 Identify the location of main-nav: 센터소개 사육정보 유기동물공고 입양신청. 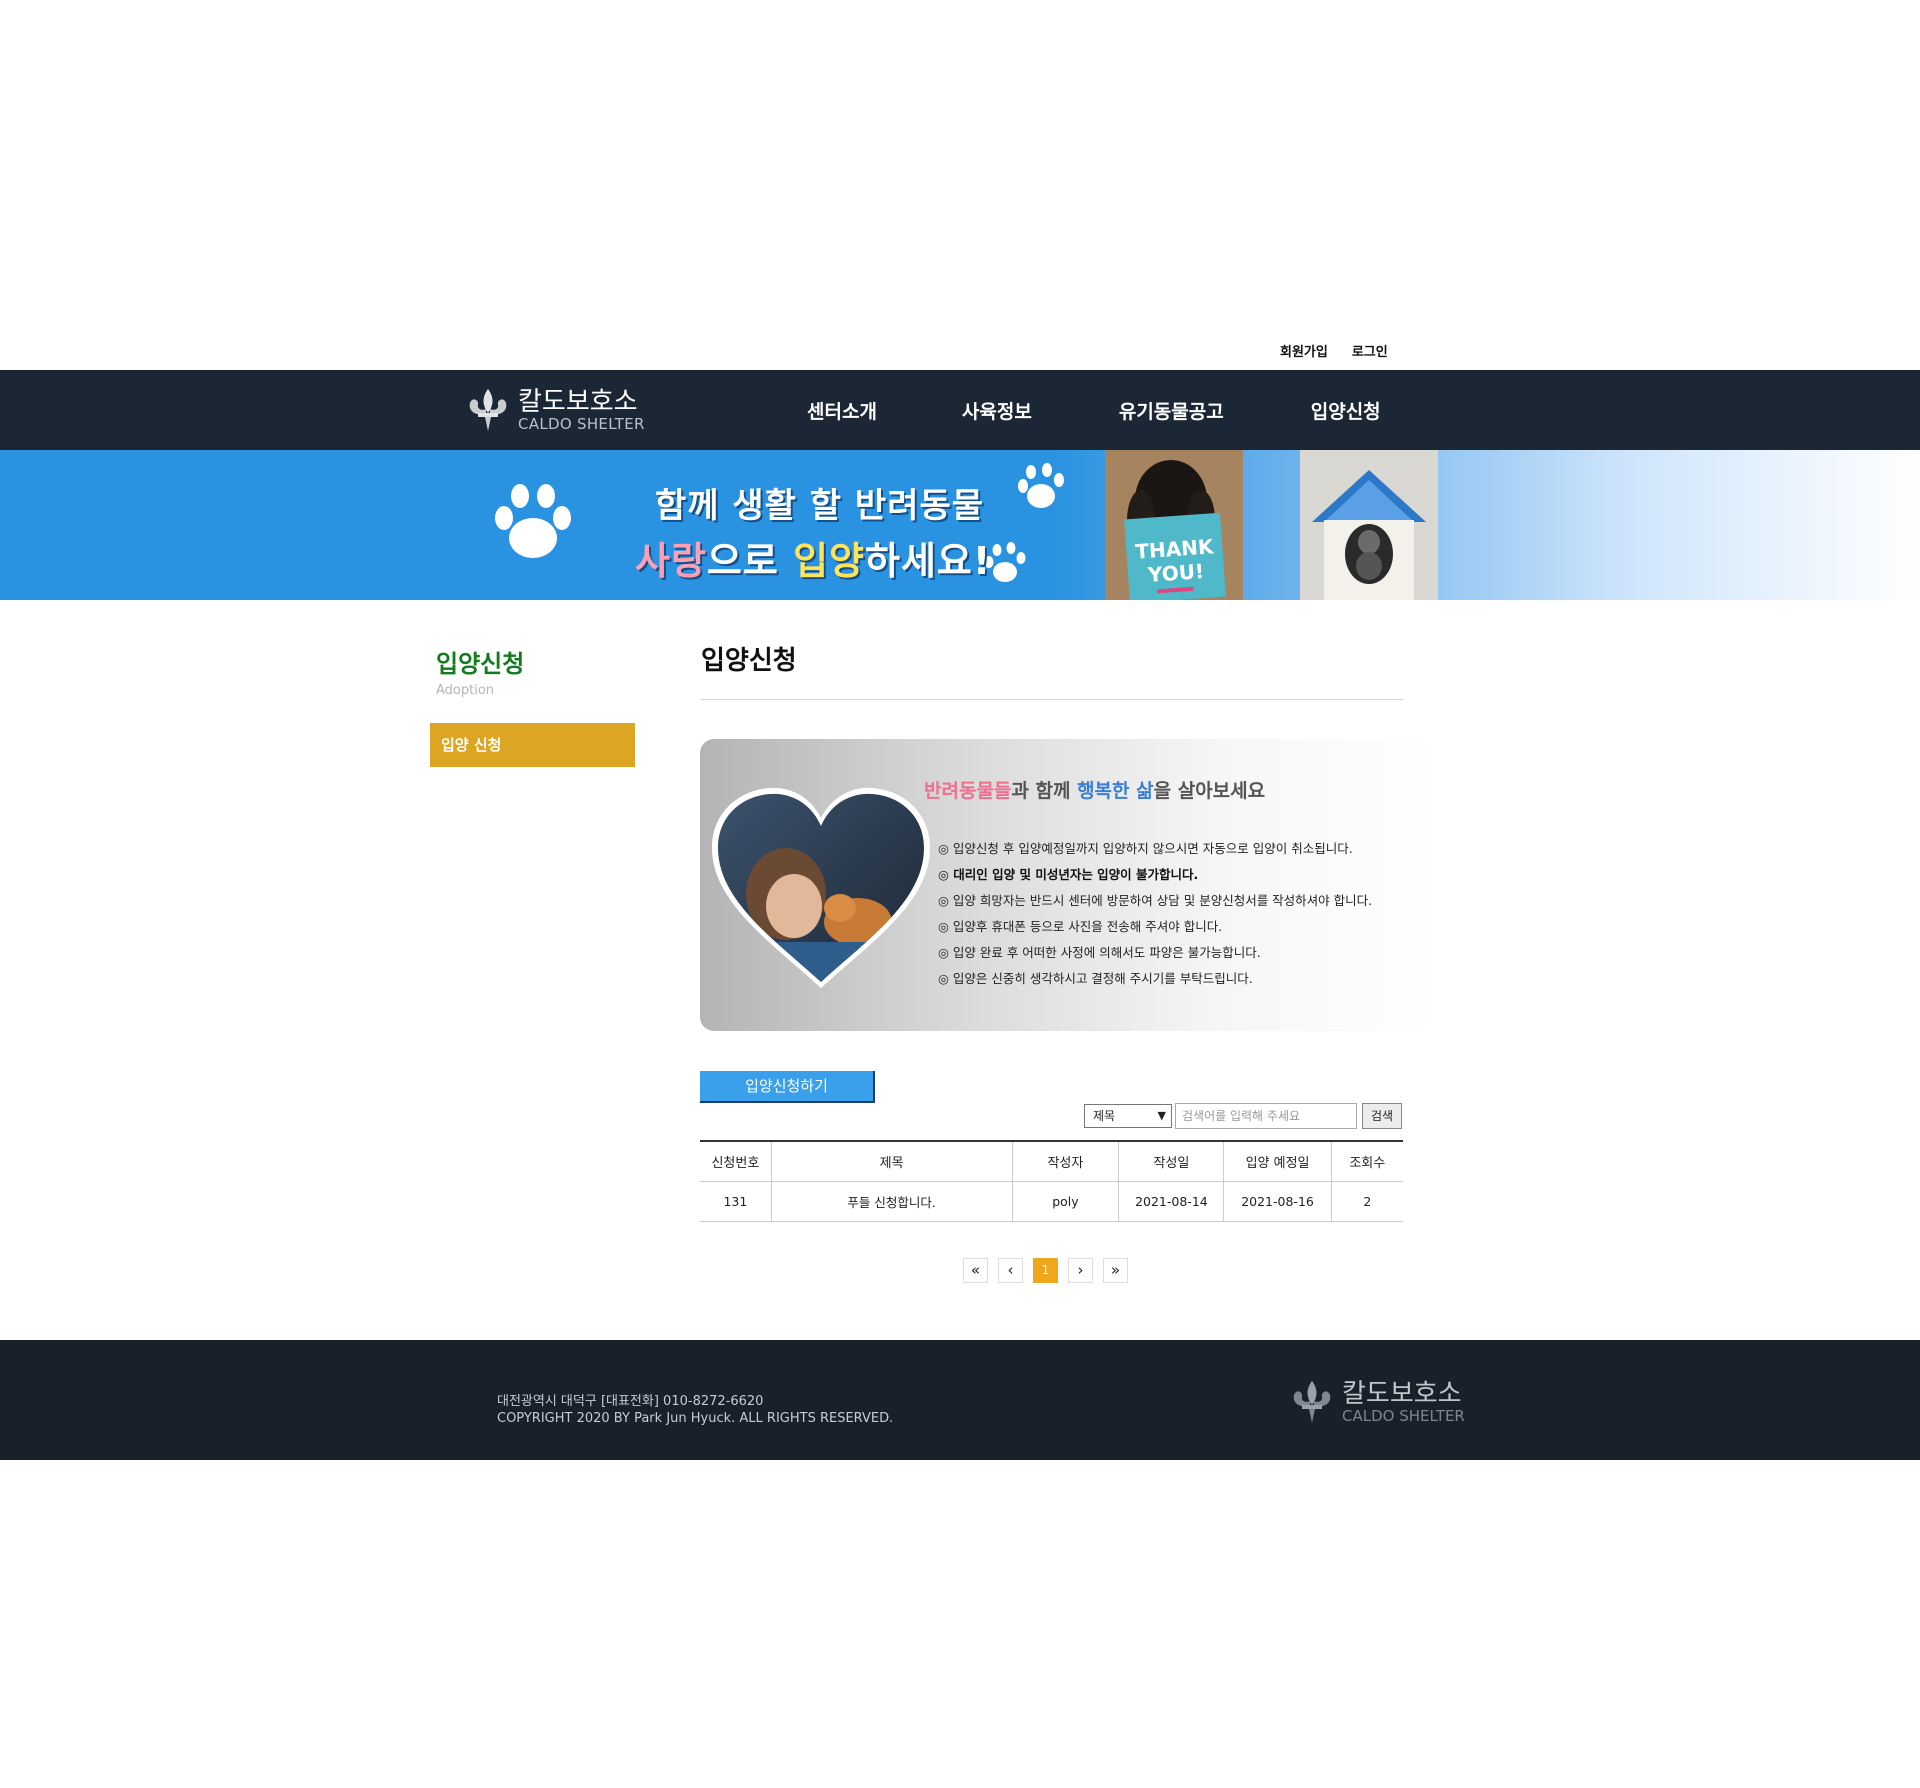
(1080, 410).